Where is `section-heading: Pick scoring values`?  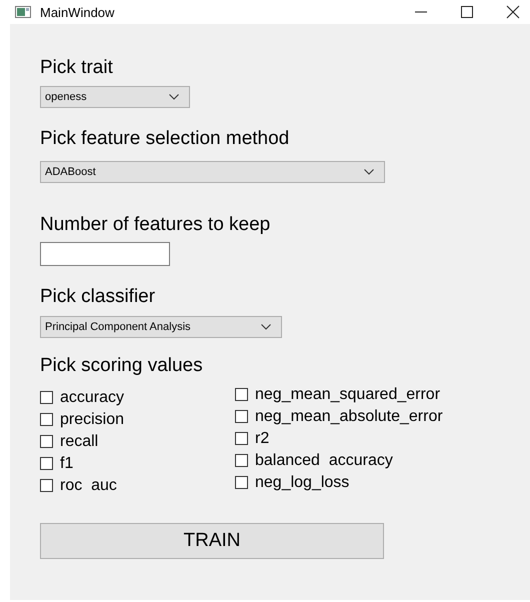
section-heading: Pick scoring values is located at coordinates (121, 366).